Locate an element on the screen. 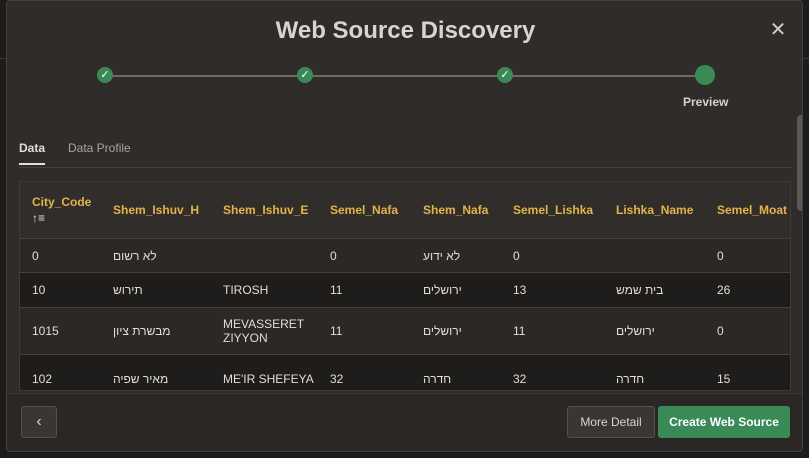 This screenshot has width=809, height=458. sort-ascending-icon: ↑≡ is located at coordinates (66, 218).